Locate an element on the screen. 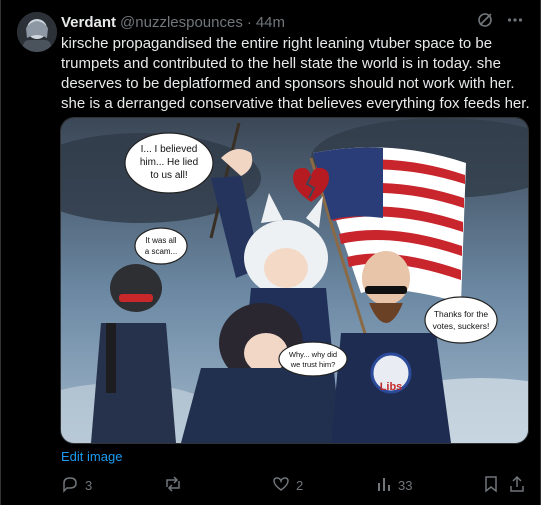 The height and width of the screenshot is (505, 541). bubble-4-line-1: Why... why did is located at coordinates (313, 354).